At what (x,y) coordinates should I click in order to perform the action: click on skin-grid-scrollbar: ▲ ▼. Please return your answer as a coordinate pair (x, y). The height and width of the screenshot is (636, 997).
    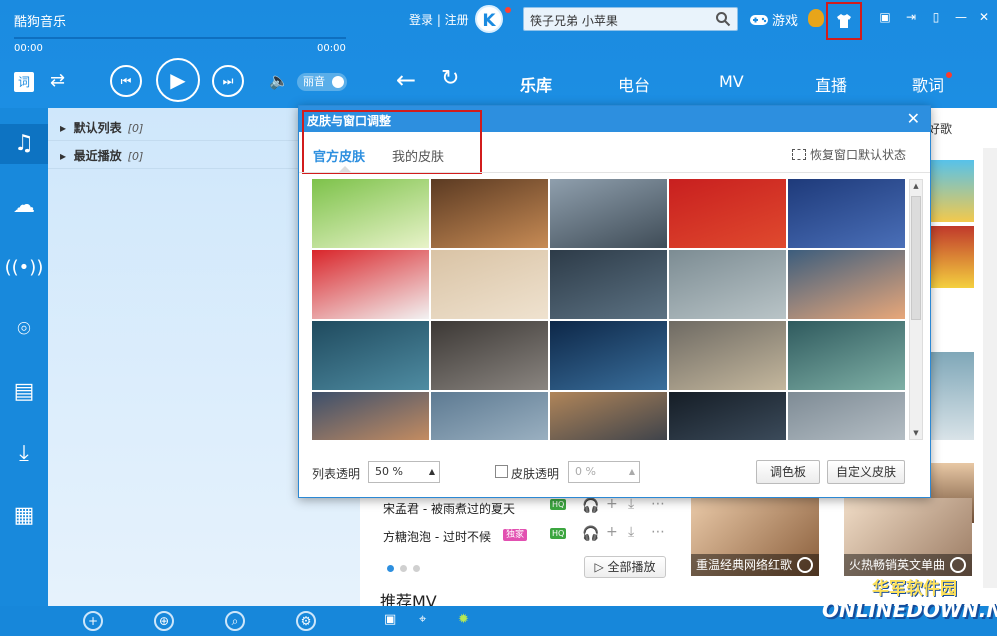
    Looking at the image, I should click on (916, 309).